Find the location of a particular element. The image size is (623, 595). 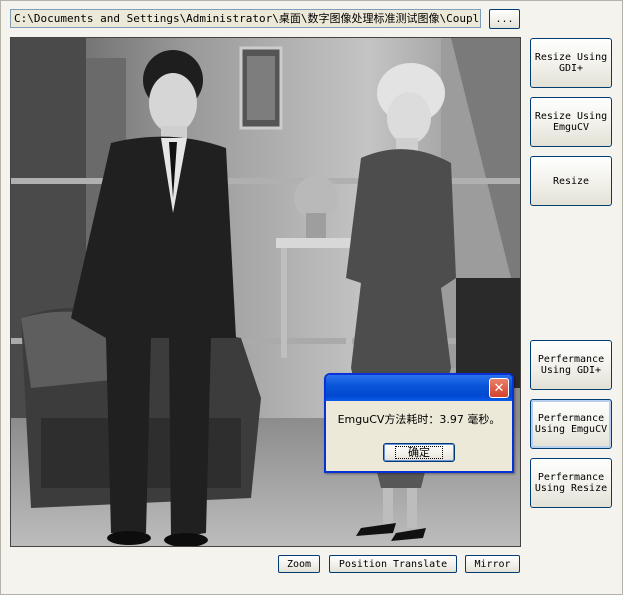

dialog-message: EmguCV方法耗时：3.97 毫秒。 is located at coordinates (419, 419).